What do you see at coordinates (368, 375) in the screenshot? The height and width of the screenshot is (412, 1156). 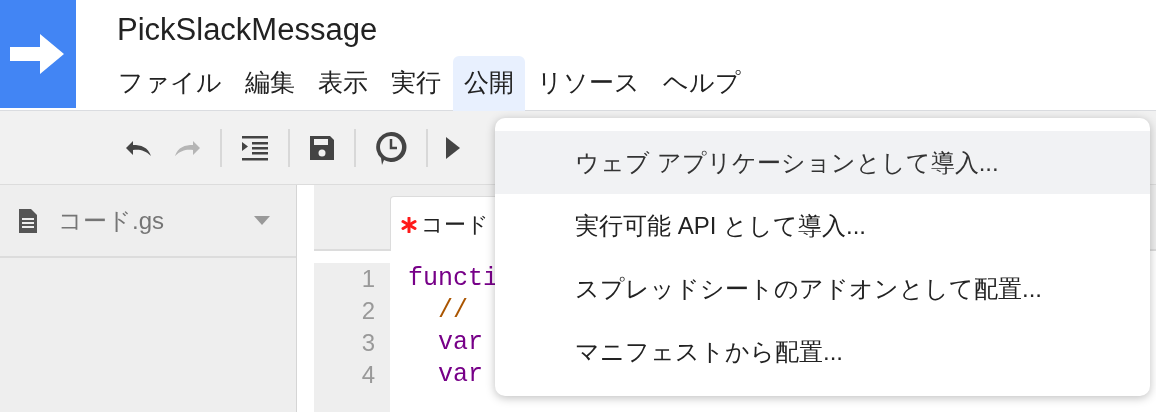 I see `line-number: 4` at bounding box center [368, 375].